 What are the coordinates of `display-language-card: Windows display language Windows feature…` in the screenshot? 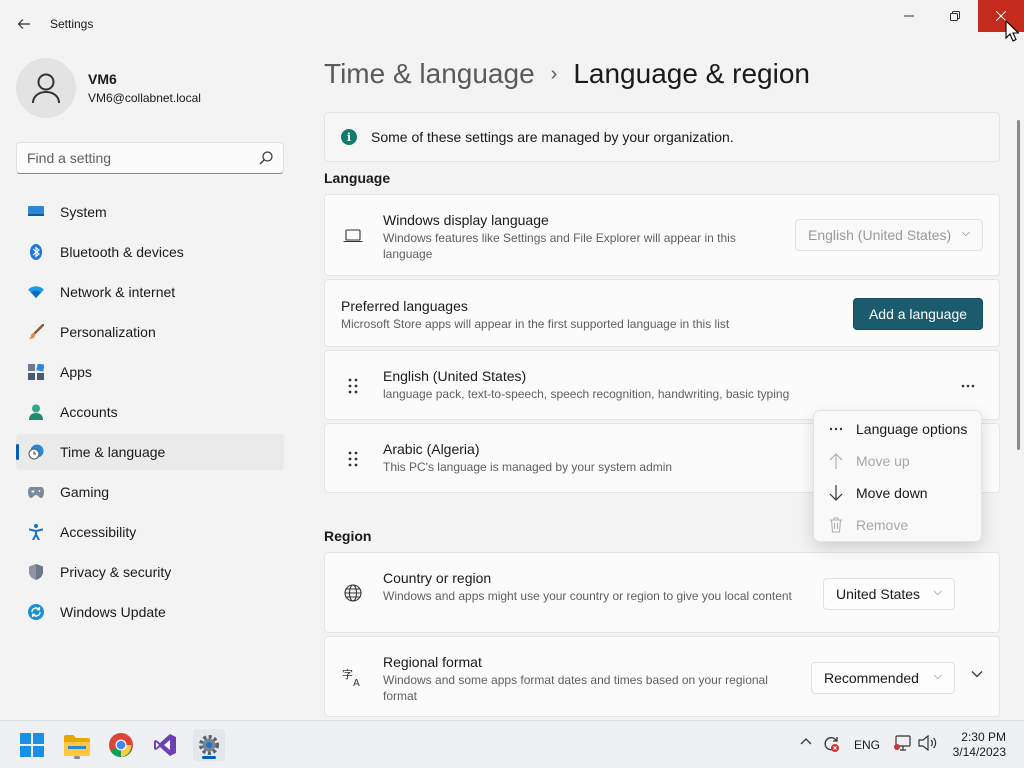 It's located at (662, 235).